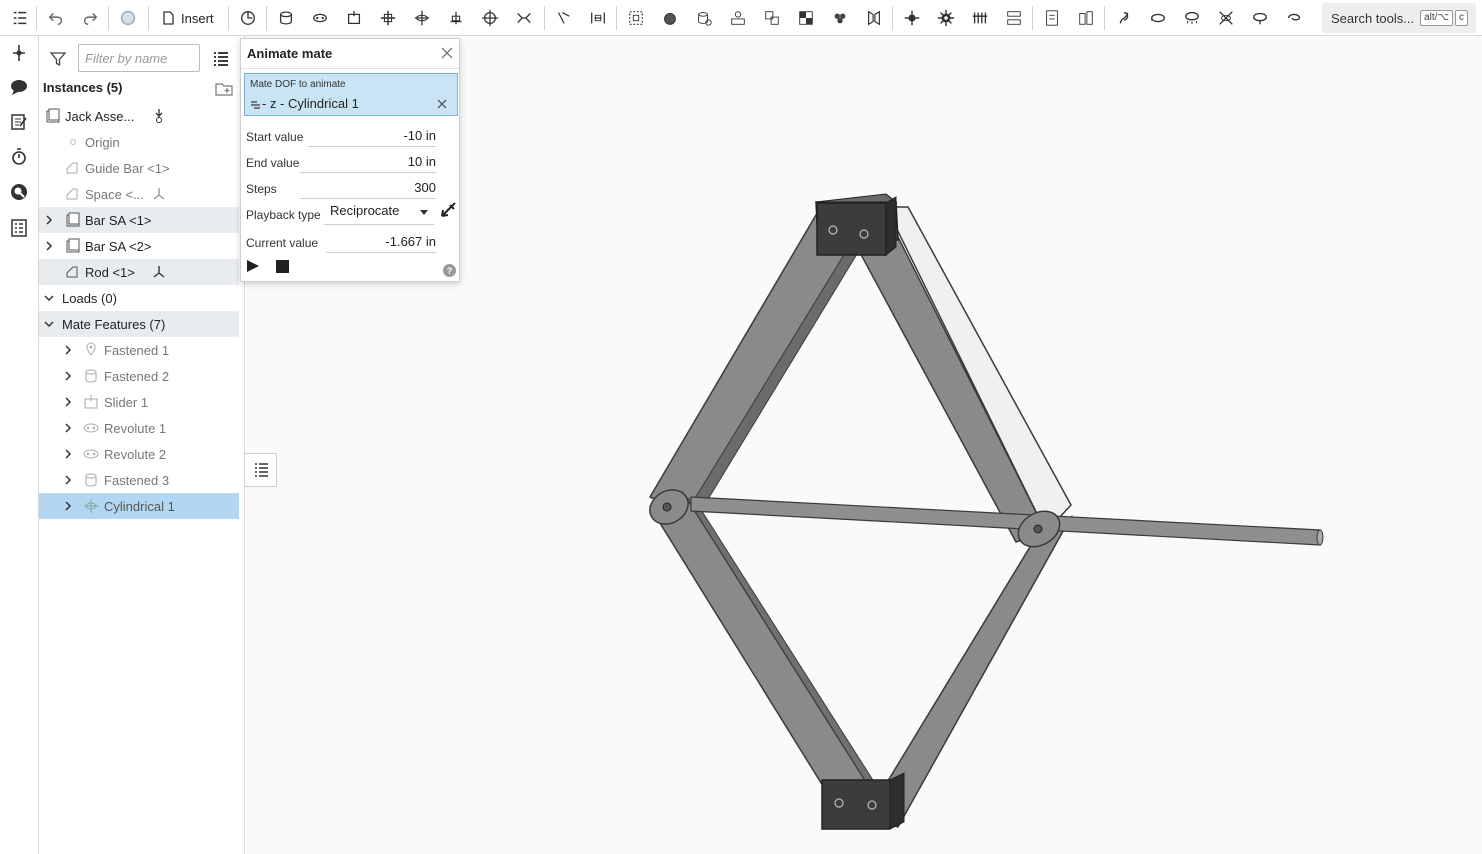  Describe the element at coordinates (806, 18) in the screenshot. I see `linear-relation-icon` at that location.